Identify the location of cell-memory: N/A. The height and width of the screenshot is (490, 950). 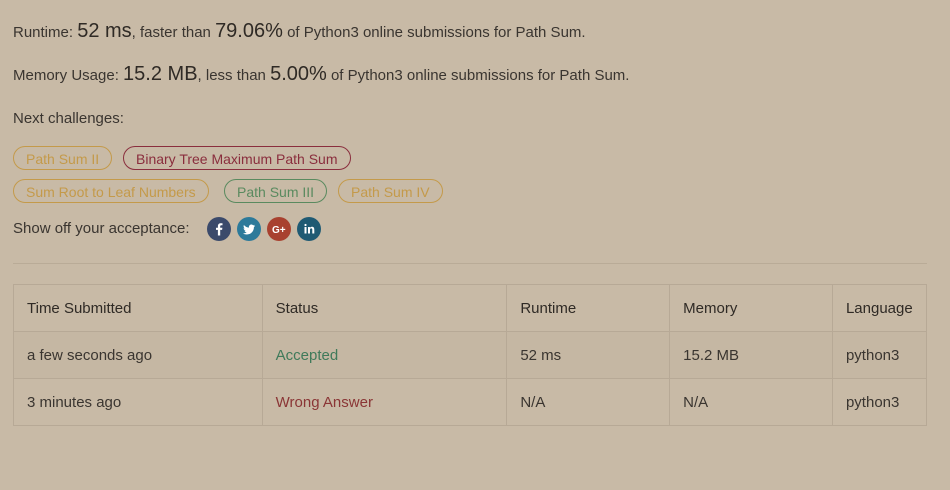
(751, 402).